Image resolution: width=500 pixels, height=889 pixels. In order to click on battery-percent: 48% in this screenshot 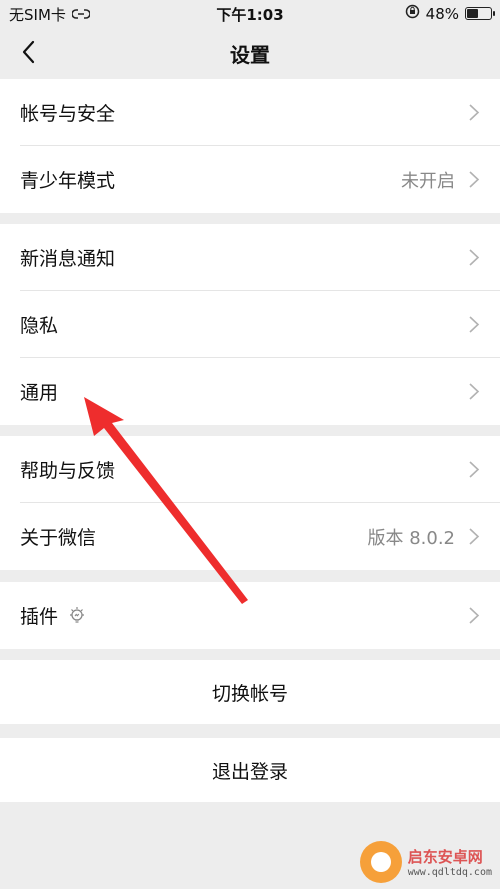, I will do `click(442, 13)`.